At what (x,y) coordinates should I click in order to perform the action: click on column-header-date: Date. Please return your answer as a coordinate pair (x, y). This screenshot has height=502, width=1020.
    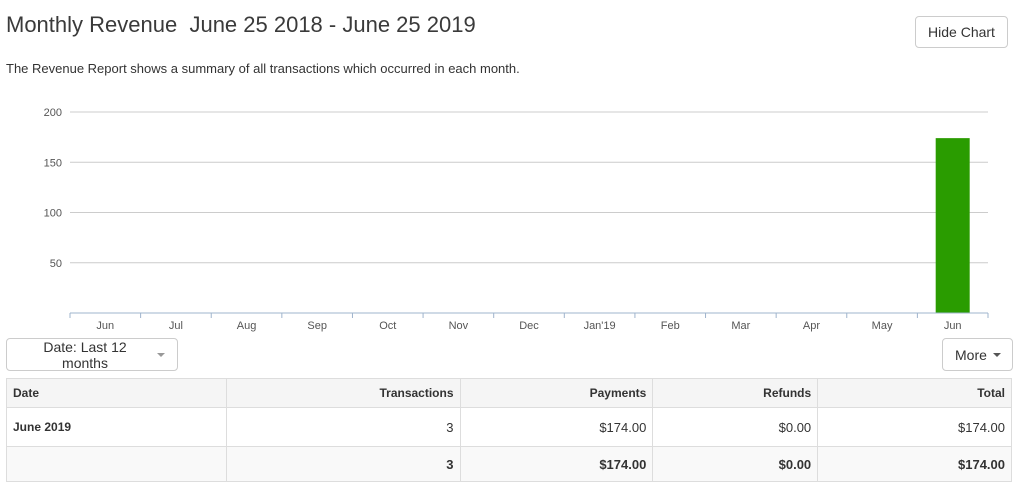
    Looking at the image, I should click on (116, 393).